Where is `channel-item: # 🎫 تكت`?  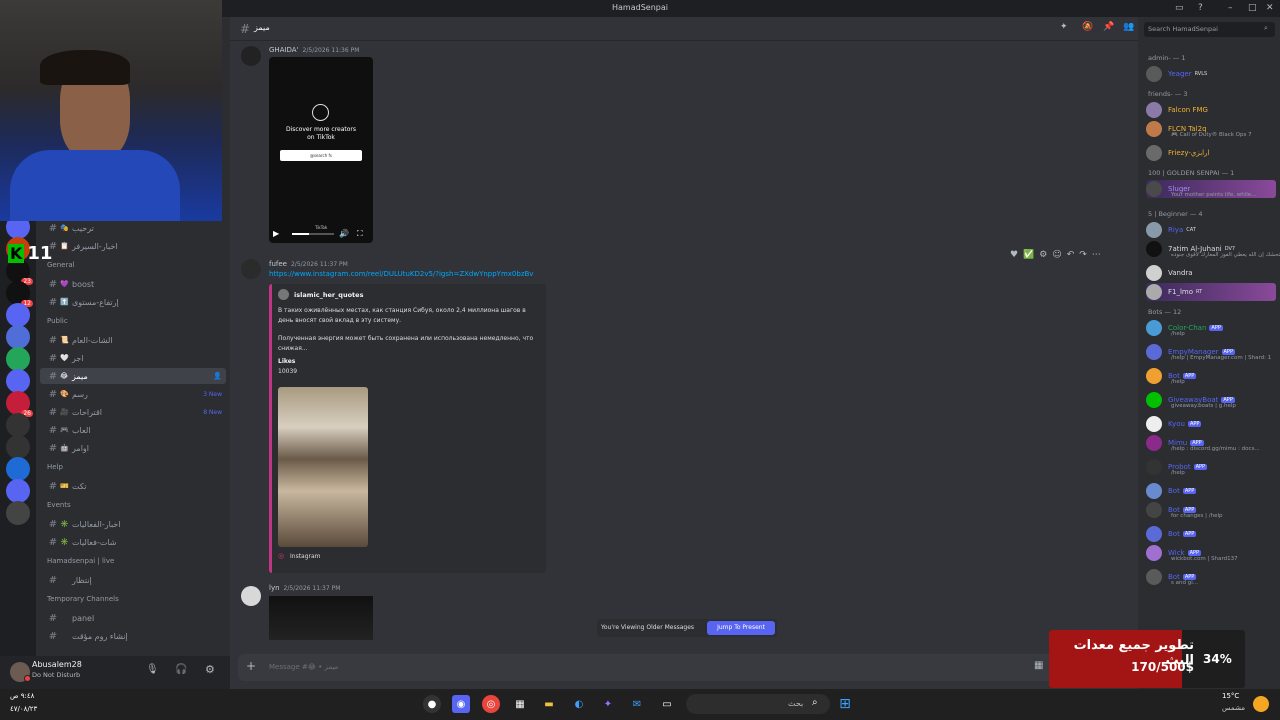 channel-item: # 🎫 تكت is located at coordinates (133, 486).